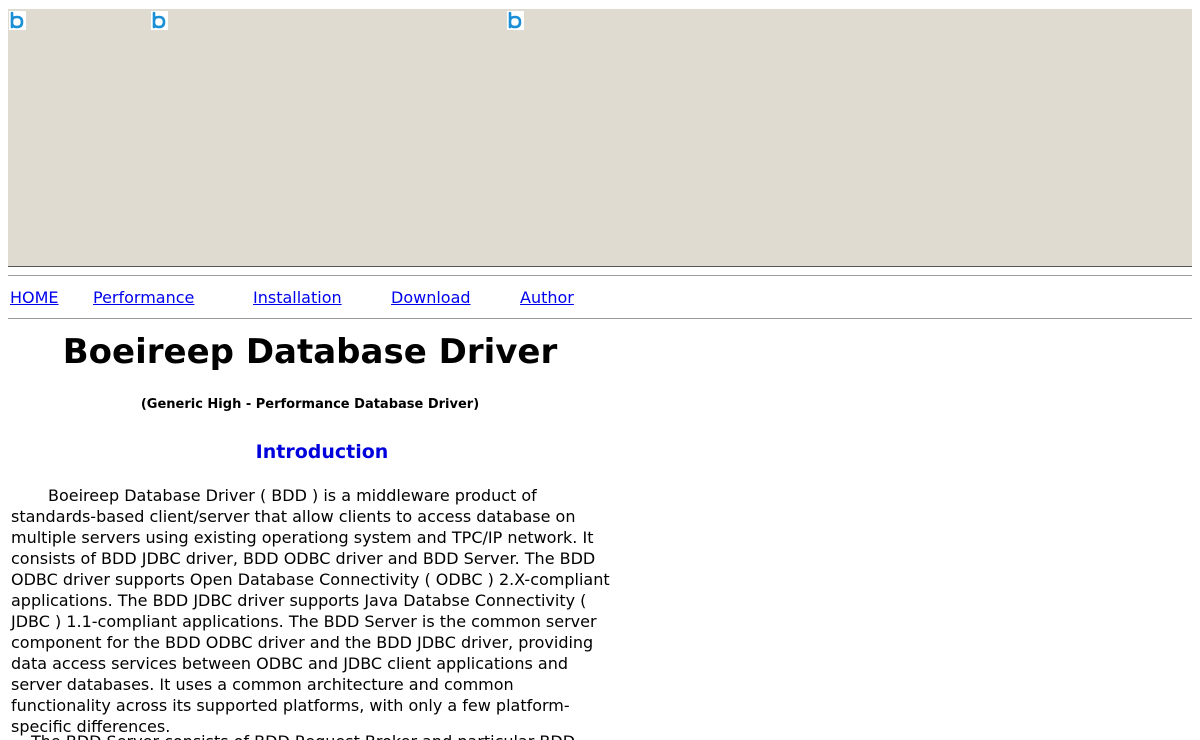 The height and width of the screenshot is (740, 1200). What do you see at coordinates (547, 298) in the screenshot?
I see `nav-link-author: Author` at bounding box center [547, 298].